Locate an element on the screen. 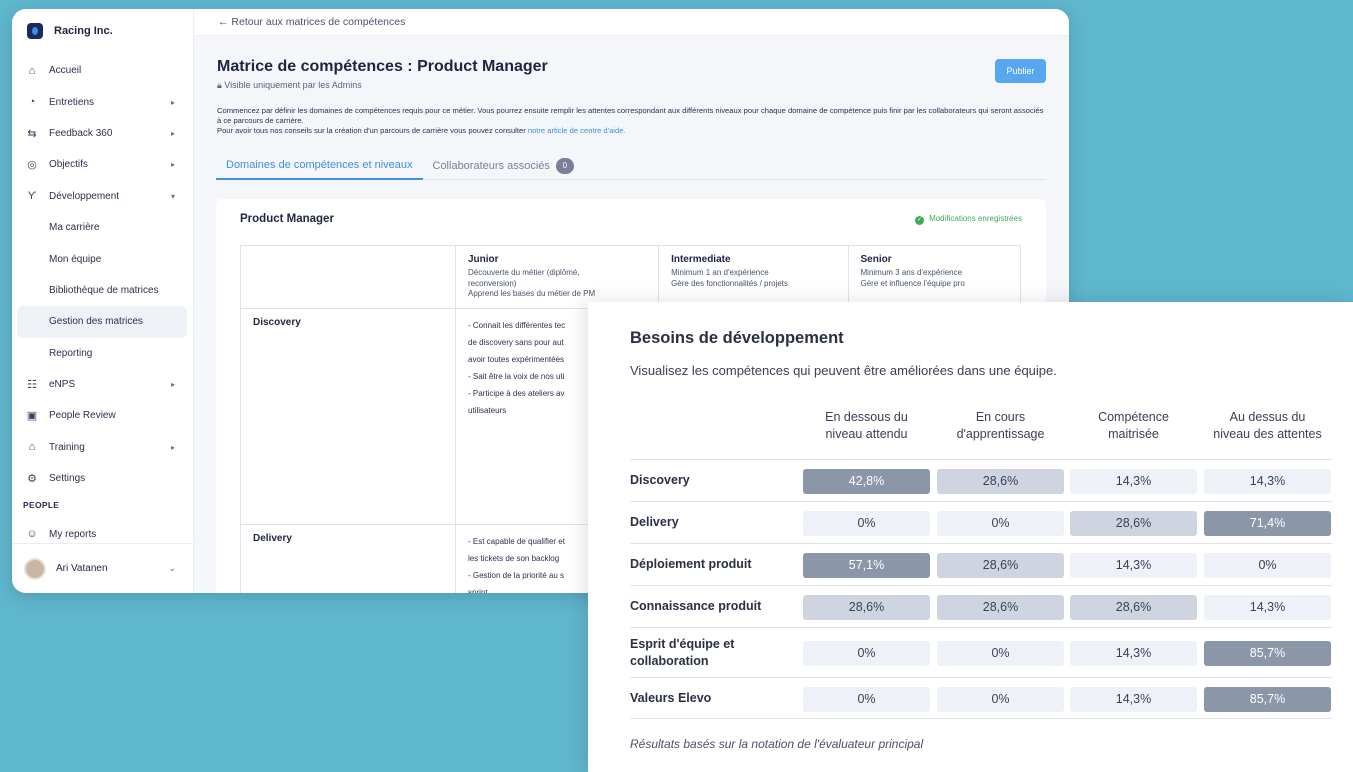 This screenshot has height=772, width=1353. table-row: Déploiement produit 57,1% 28,6% 14,3% 0% is located at coordinates (981, 564).